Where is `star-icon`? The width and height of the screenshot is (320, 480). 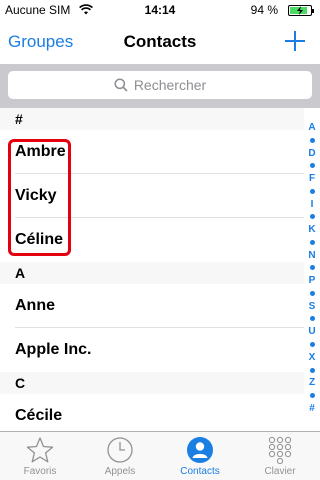 star-icon is located at coordinates (40, 450).